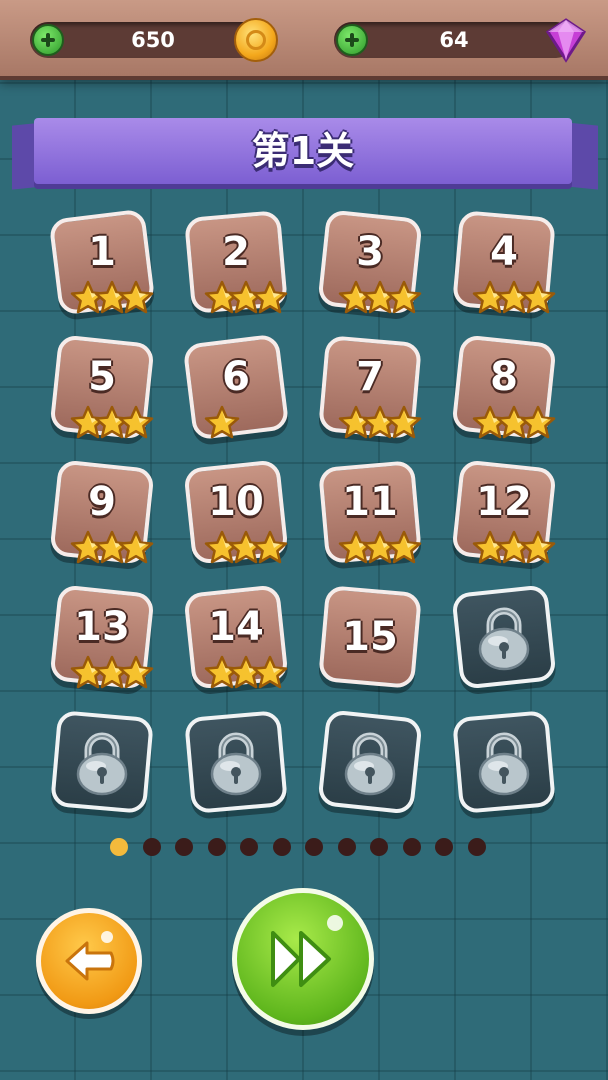 This screenshot has height=1080, width=608. What do you see at coordinates (102, 252) in the screenshot?
I see `level-number: 1` at bounding box center [102, 252].